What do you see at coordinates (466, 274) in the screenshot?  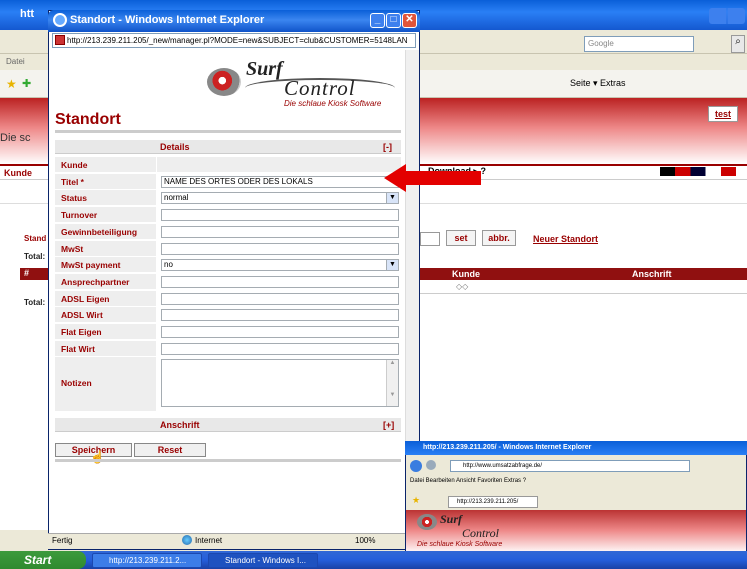 I see `table-header-kunde: Kunde` at bounding box center [466, 274].